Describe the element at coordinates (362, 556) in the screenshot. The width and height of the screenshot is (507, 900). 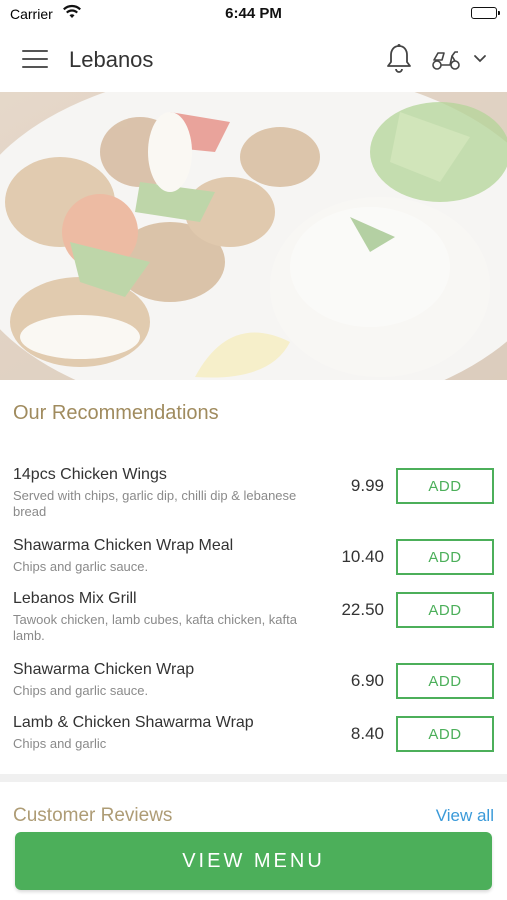
I see `item-price: 10.40` at that location.